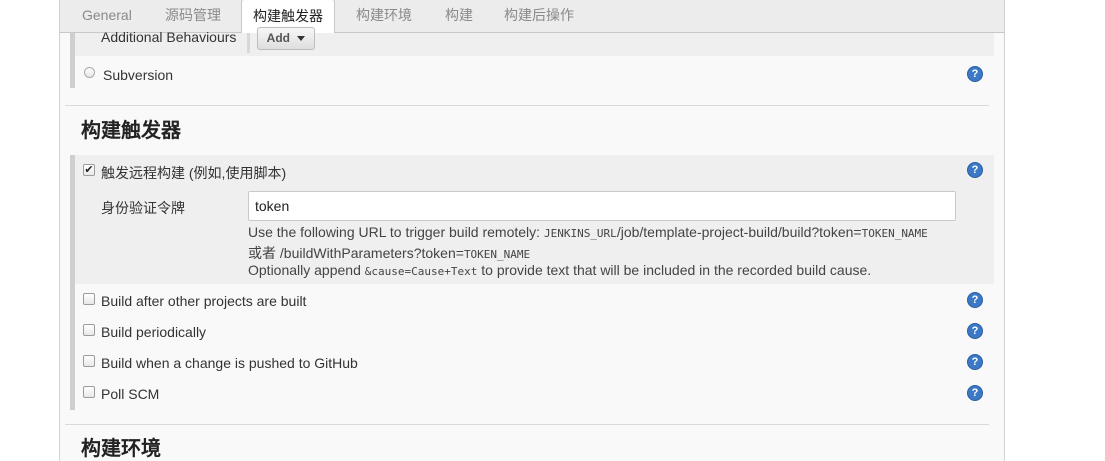 The width and height of the screenshot is (1105, 461). I want to click on desc-text: 或者 /buildWithParameters?token=, so click(356, 253).